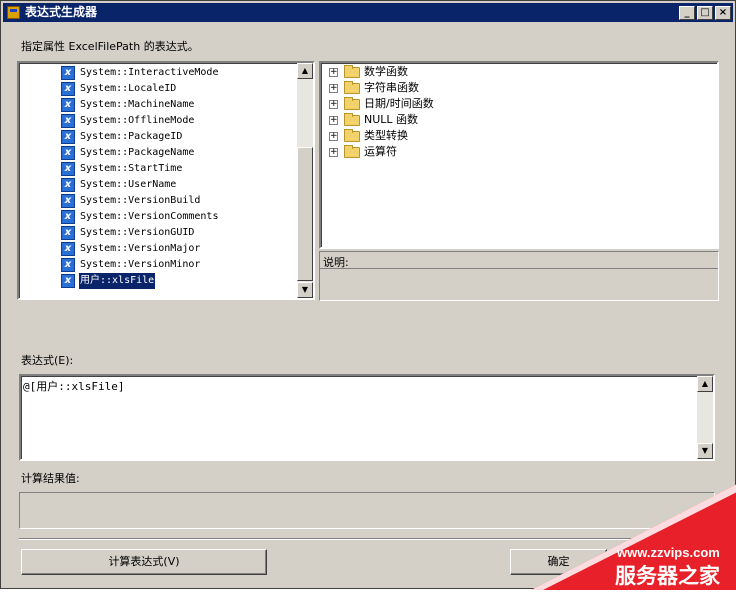 This screenshot has width=736, height=594. I want to click on window-title: 表达式生成器, so click(61, 12).